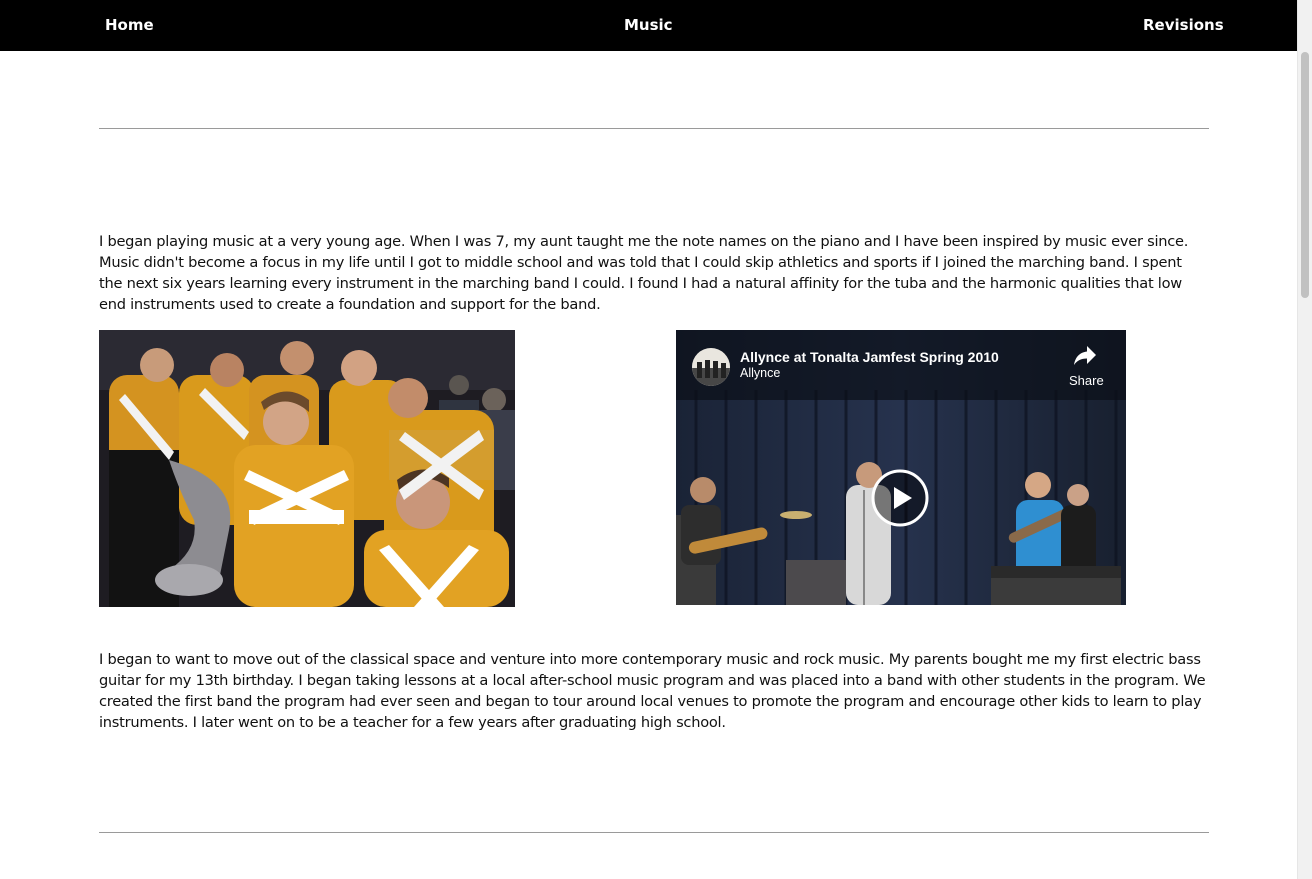 This screenshot has width=1312, height=879. I want to click on marching-band-photo, so click(307, 468).